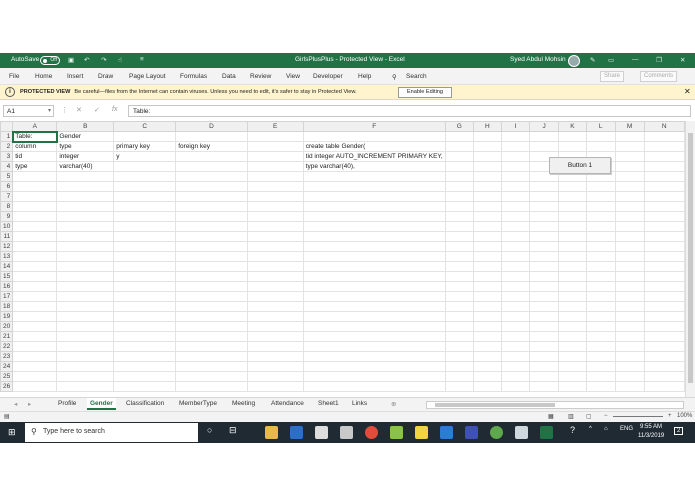 This screenshot has height=494, width=695. Describe the element at coordinates (328, 403) in the screenshot. I see `sheet-tab-sheet1: Sheet1` at that location.